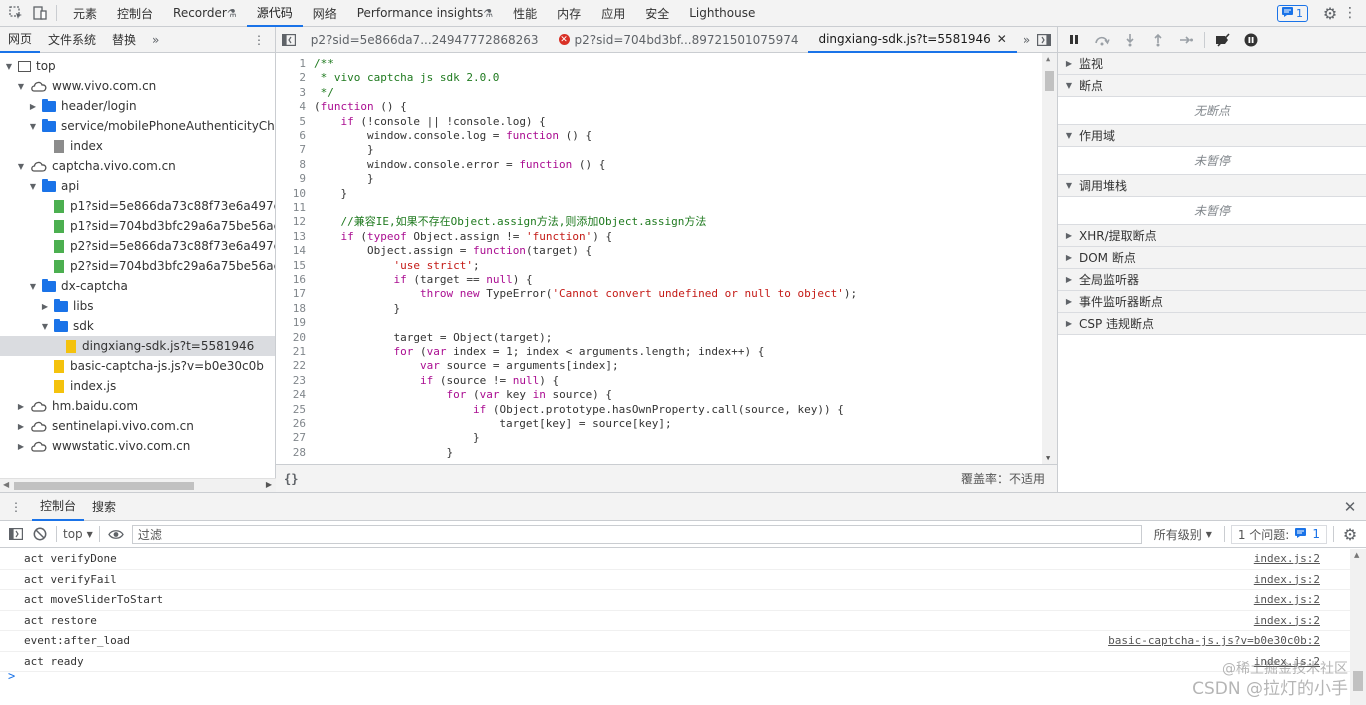 This screenshot has width=1366, height=705. I want to click on code-line: 6 window.console.log = function () {, so click(659, 136).